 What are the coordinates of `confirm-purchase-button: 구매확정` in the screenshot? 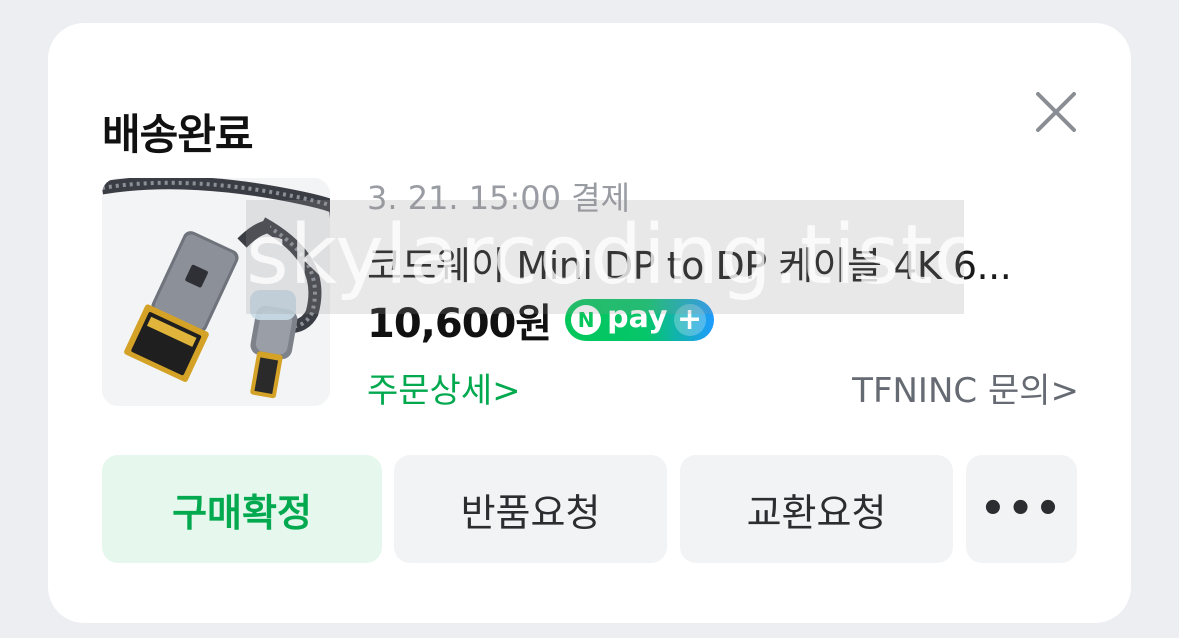 It's located at (242, 509).